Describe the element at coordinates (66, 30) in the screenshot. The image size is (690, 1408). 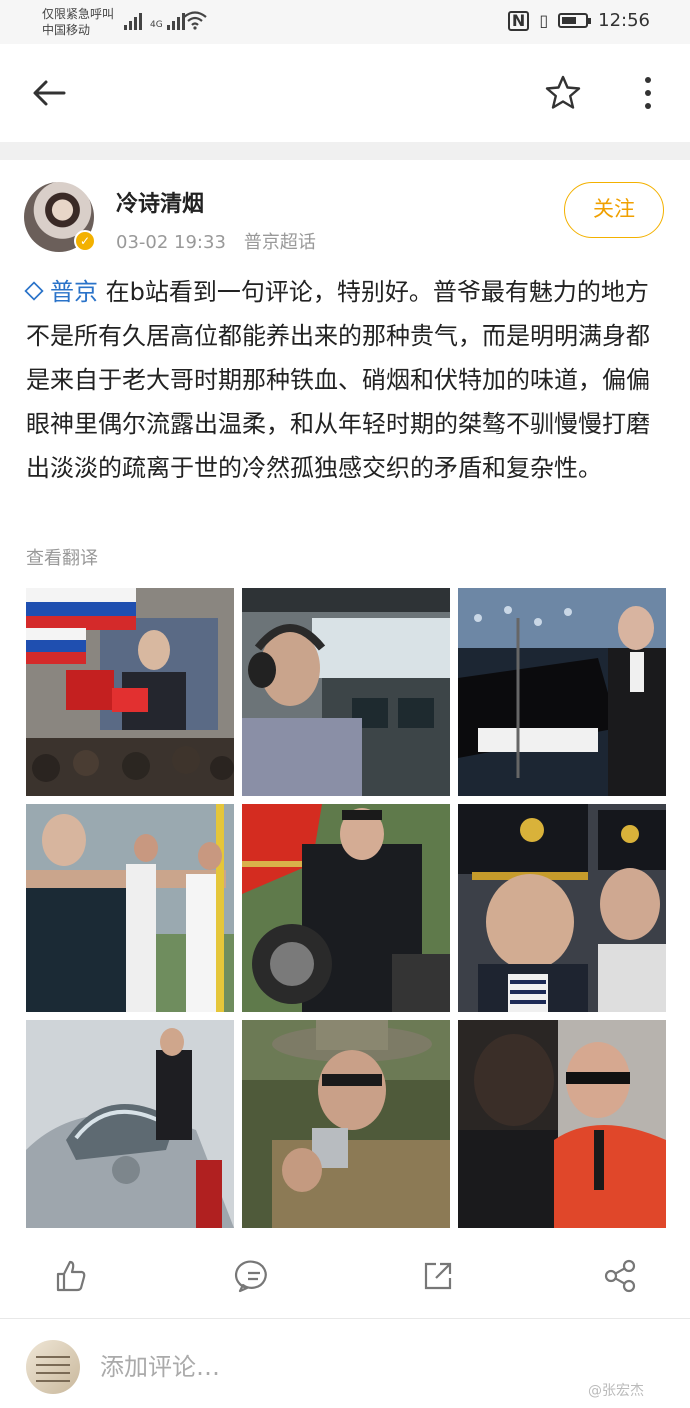
I see `carrier-name: 中国移动` at that location.